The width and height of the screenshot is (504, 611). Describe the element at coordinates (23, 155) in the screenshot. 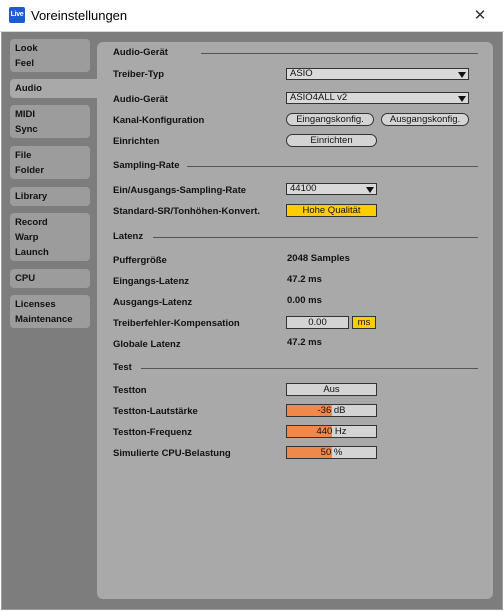

I see `tab-label: File` at that location.